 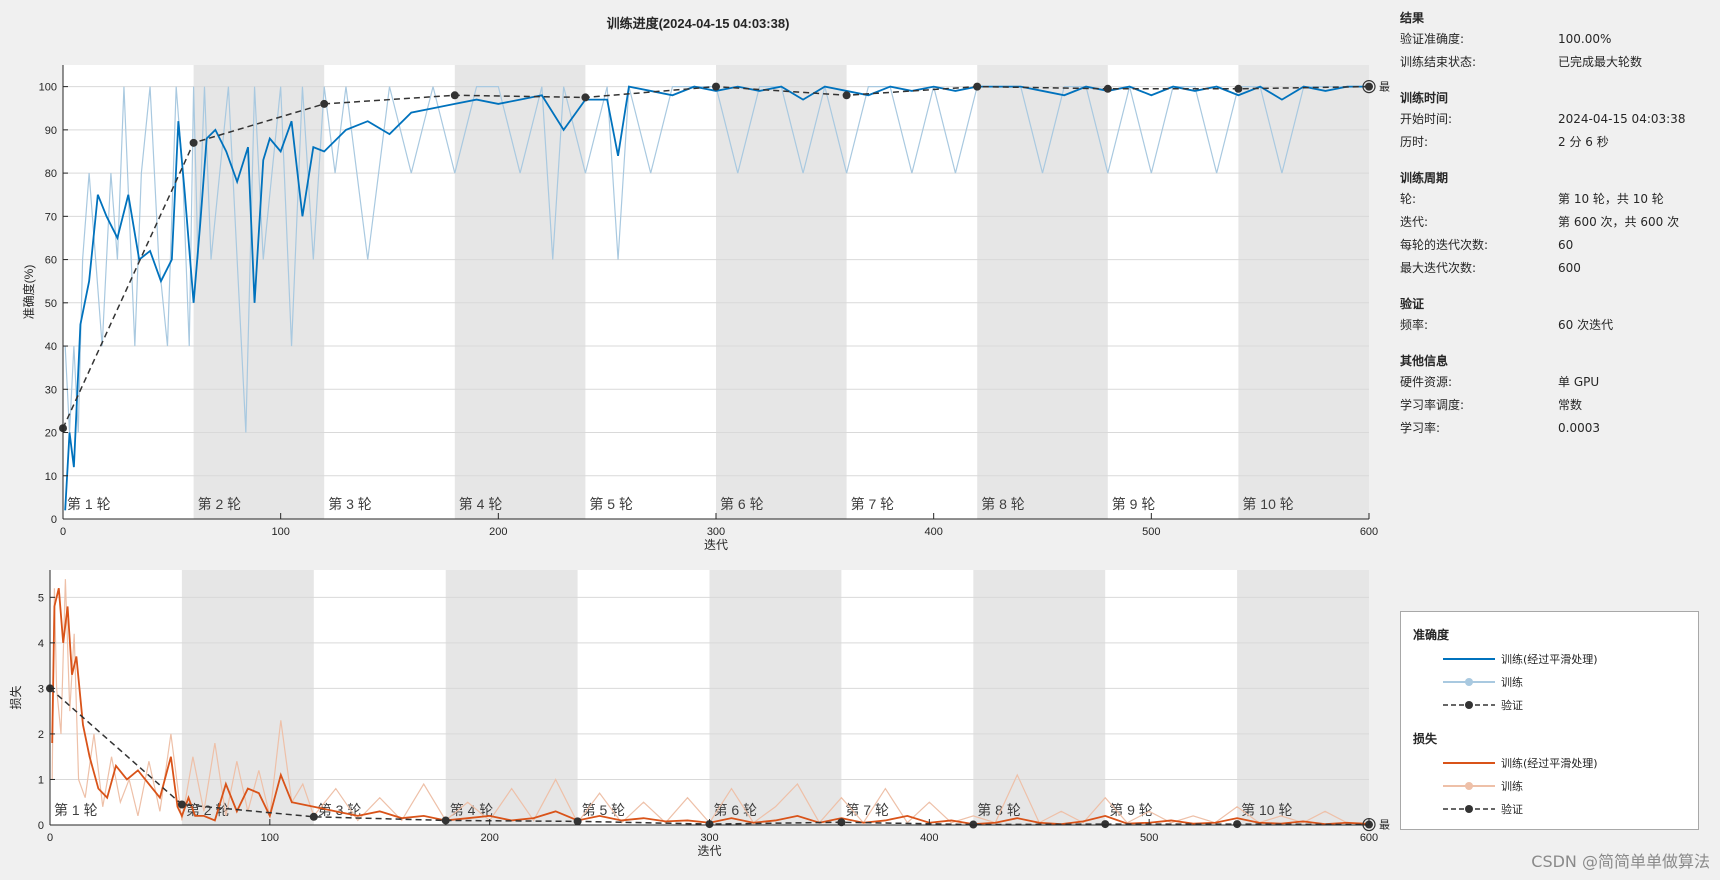 What do you see at coordinates (1512, 682) in the screenshot?
I see `legend-acc-train-label: 训练` at bounding box center [1512, 682].